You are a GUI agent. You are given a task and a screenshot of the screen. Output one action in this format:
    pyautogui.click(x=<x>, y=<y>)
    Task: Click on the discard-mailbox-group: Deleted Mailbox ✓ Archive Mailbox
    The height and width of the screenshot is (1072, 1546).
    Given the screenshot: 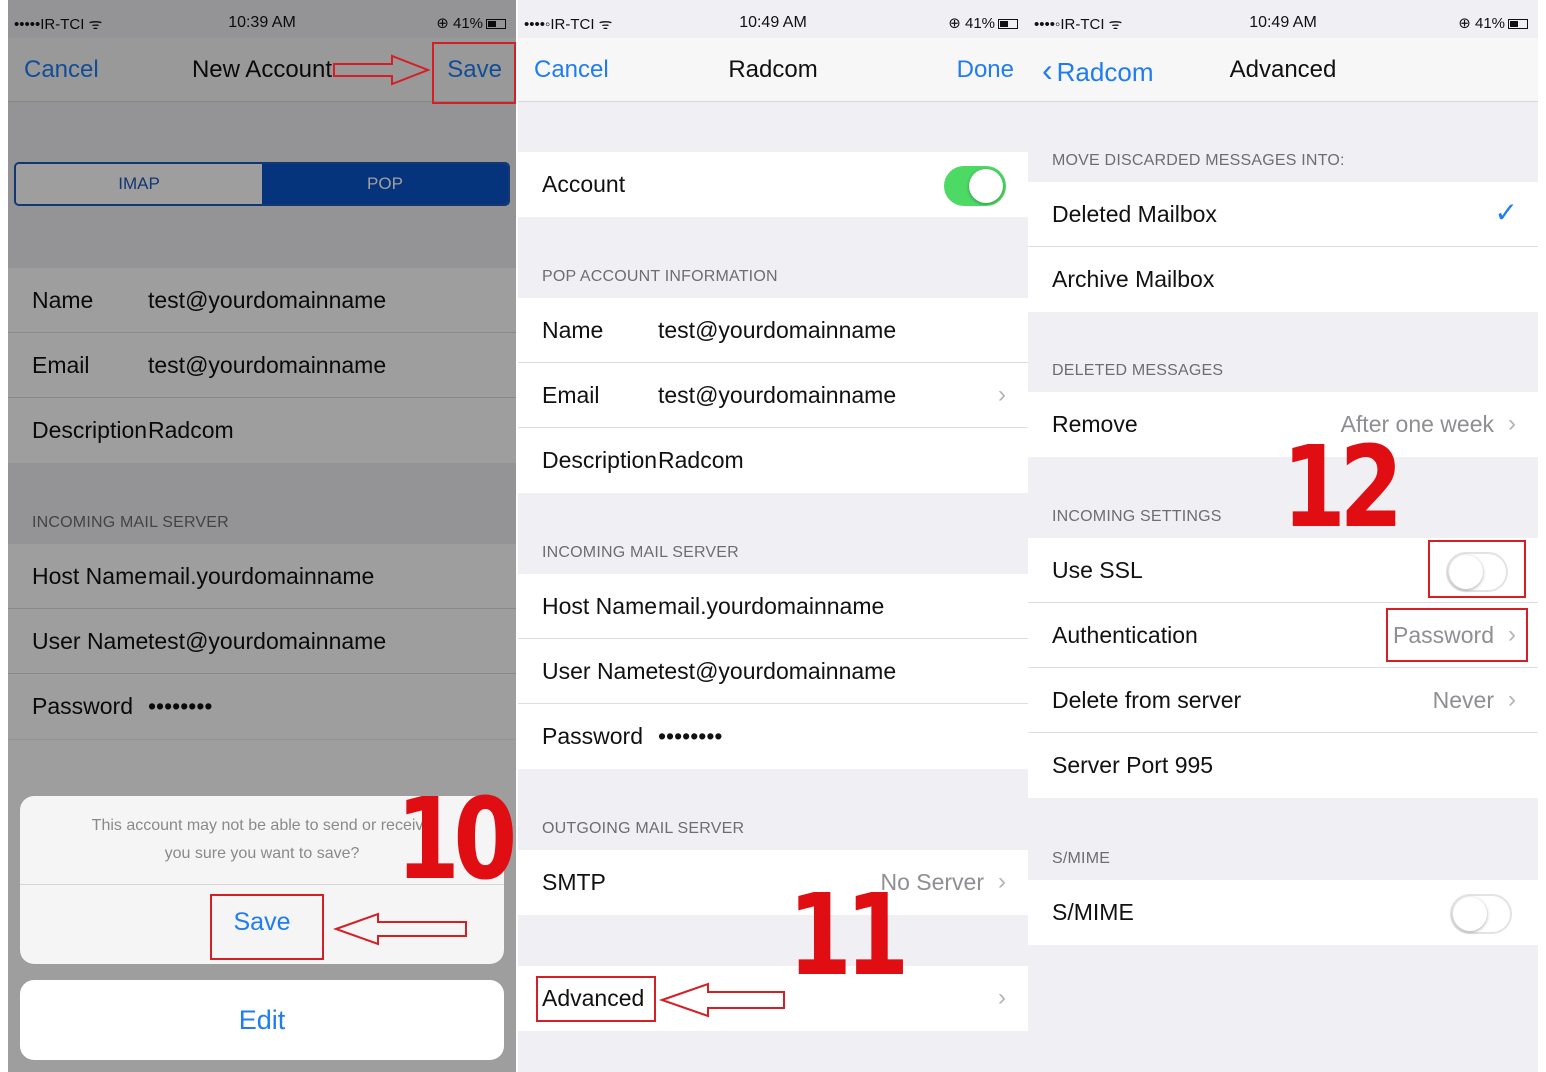 What is the action you would take?
    pyautogui.click(x=1283, y=247)
    